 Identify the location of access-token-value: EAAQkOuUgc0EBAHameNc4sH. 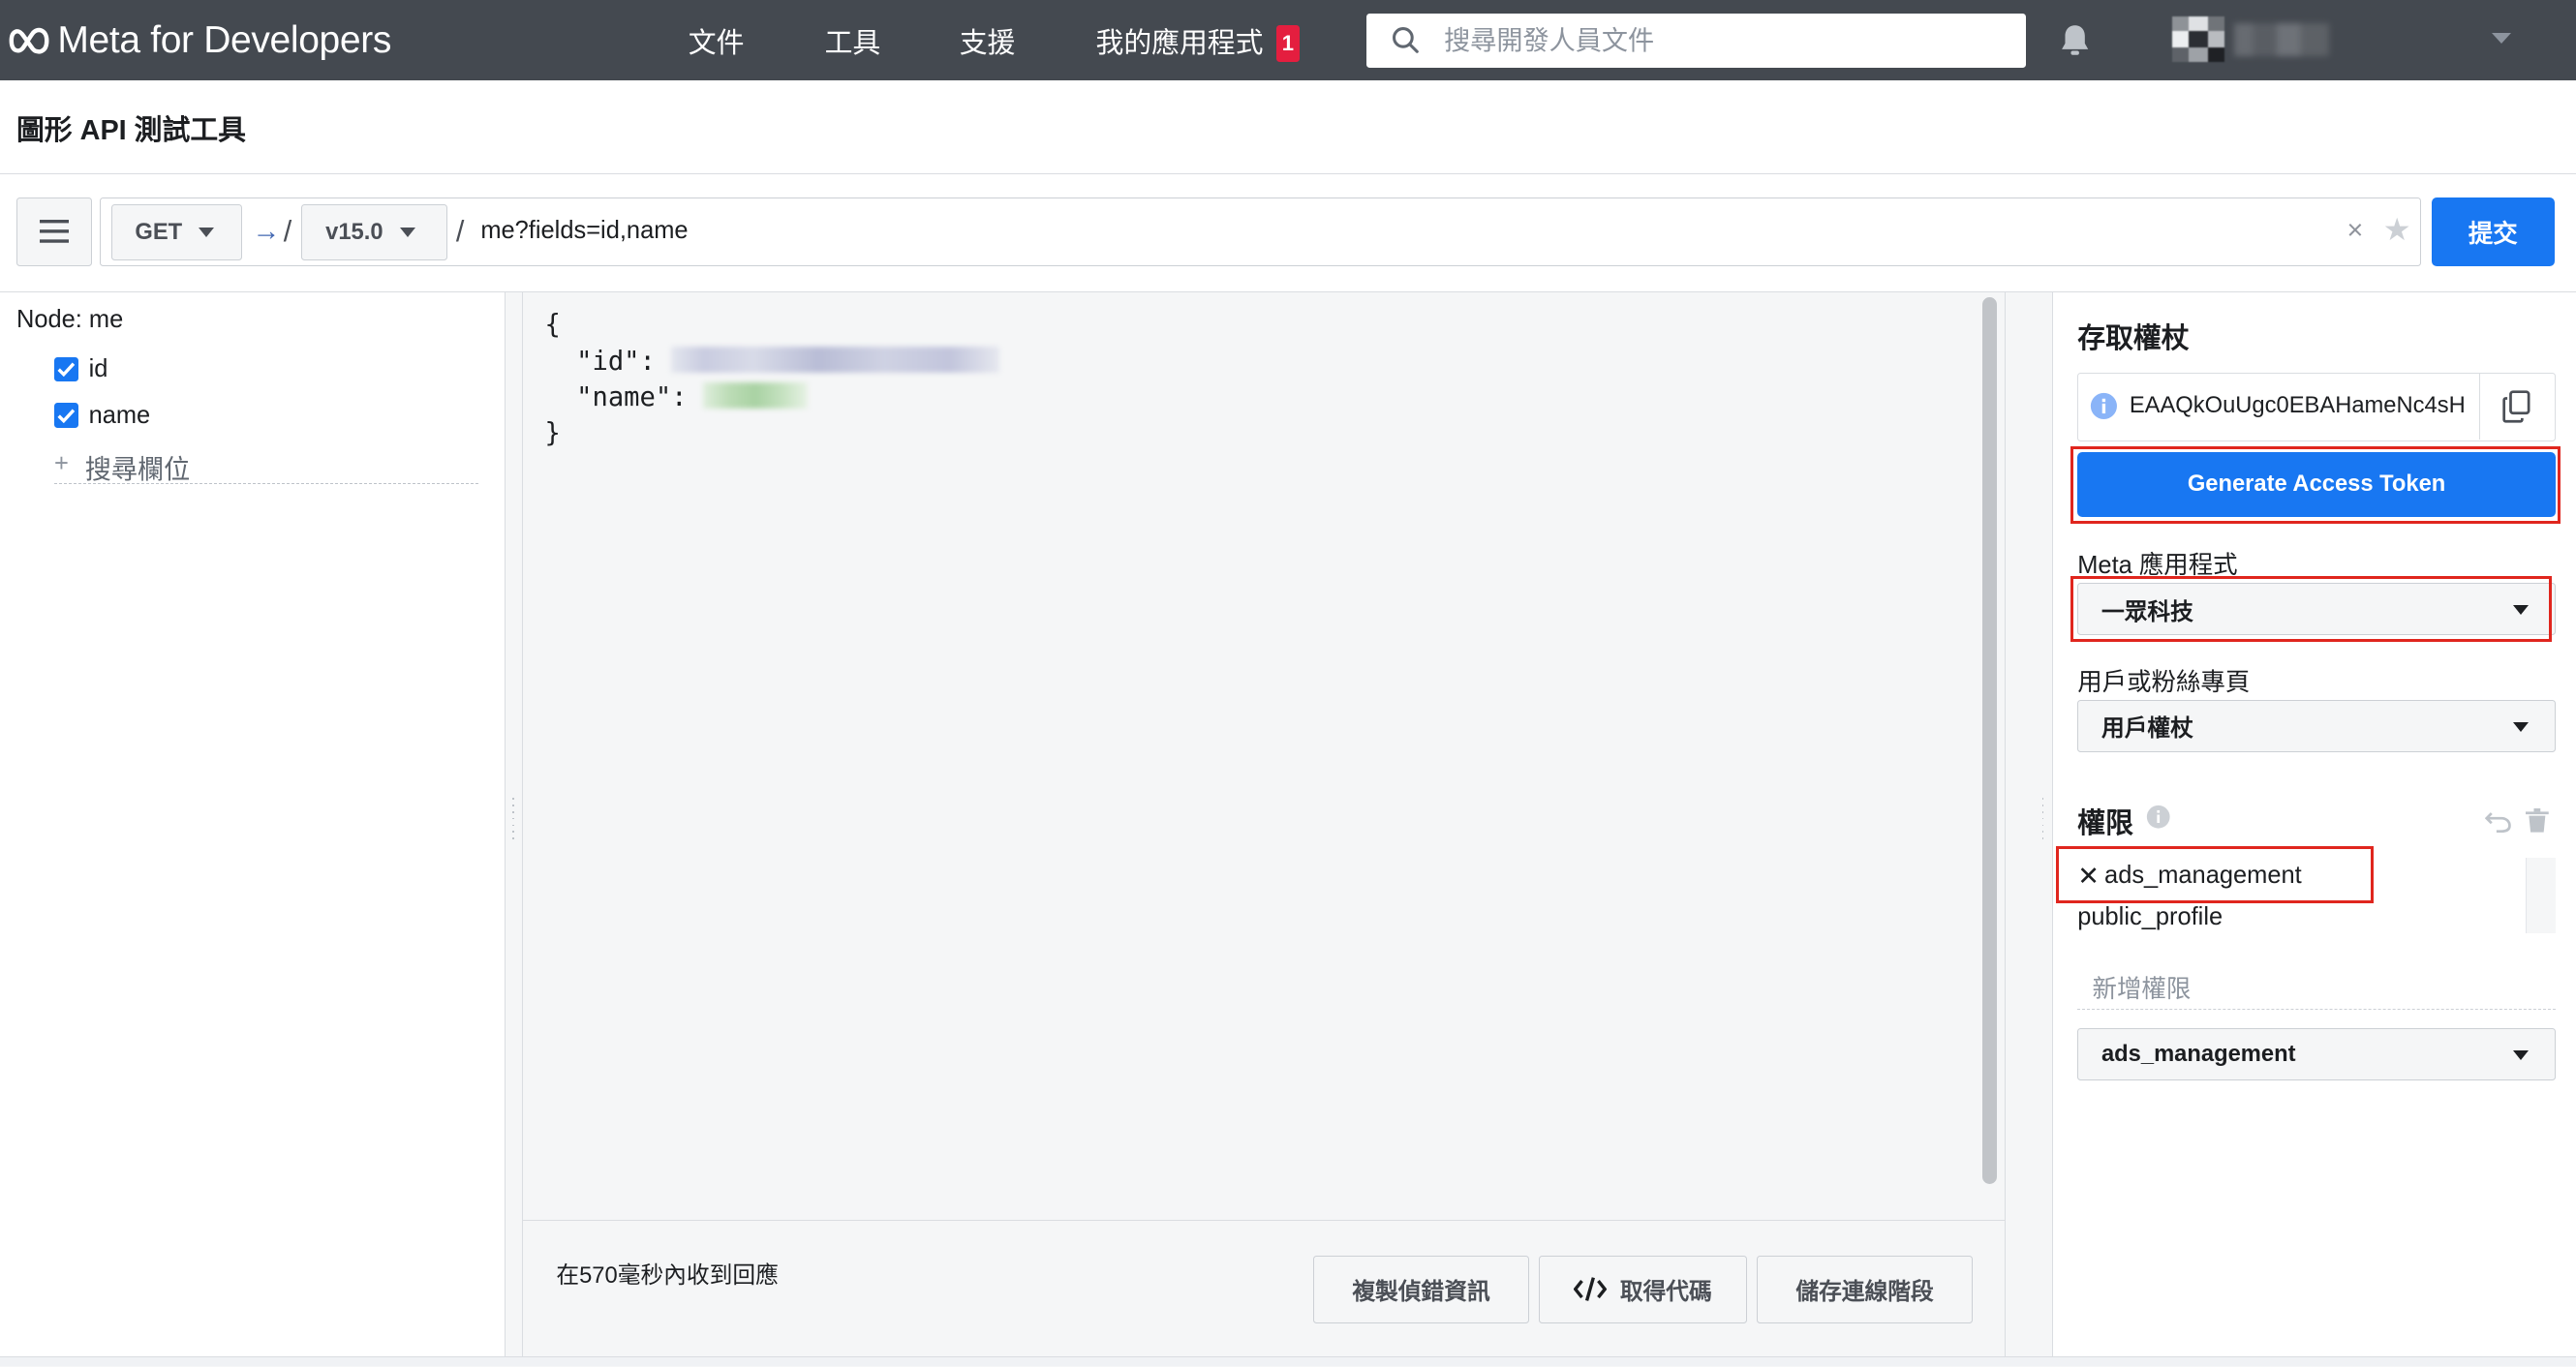
(2302, 406).